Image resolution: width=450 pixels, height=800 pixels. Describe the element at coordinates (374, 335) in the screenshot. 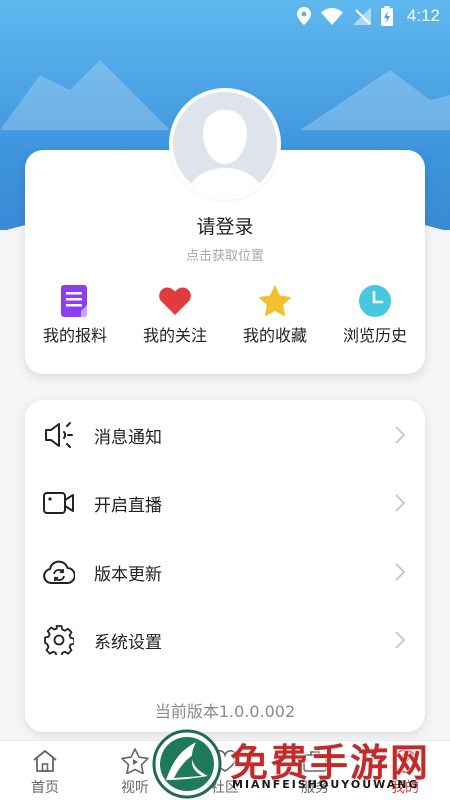

I see `quick-action-label: 浏览历史` at that location.